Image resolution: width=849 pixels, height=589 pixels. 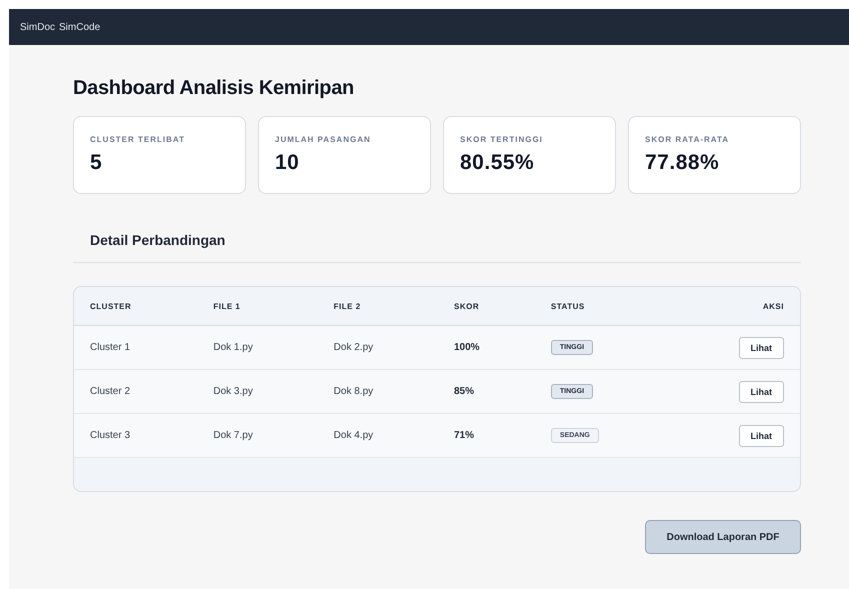 I want to click on section-title: Detail Perbandingan, so click(x=158, y=240).